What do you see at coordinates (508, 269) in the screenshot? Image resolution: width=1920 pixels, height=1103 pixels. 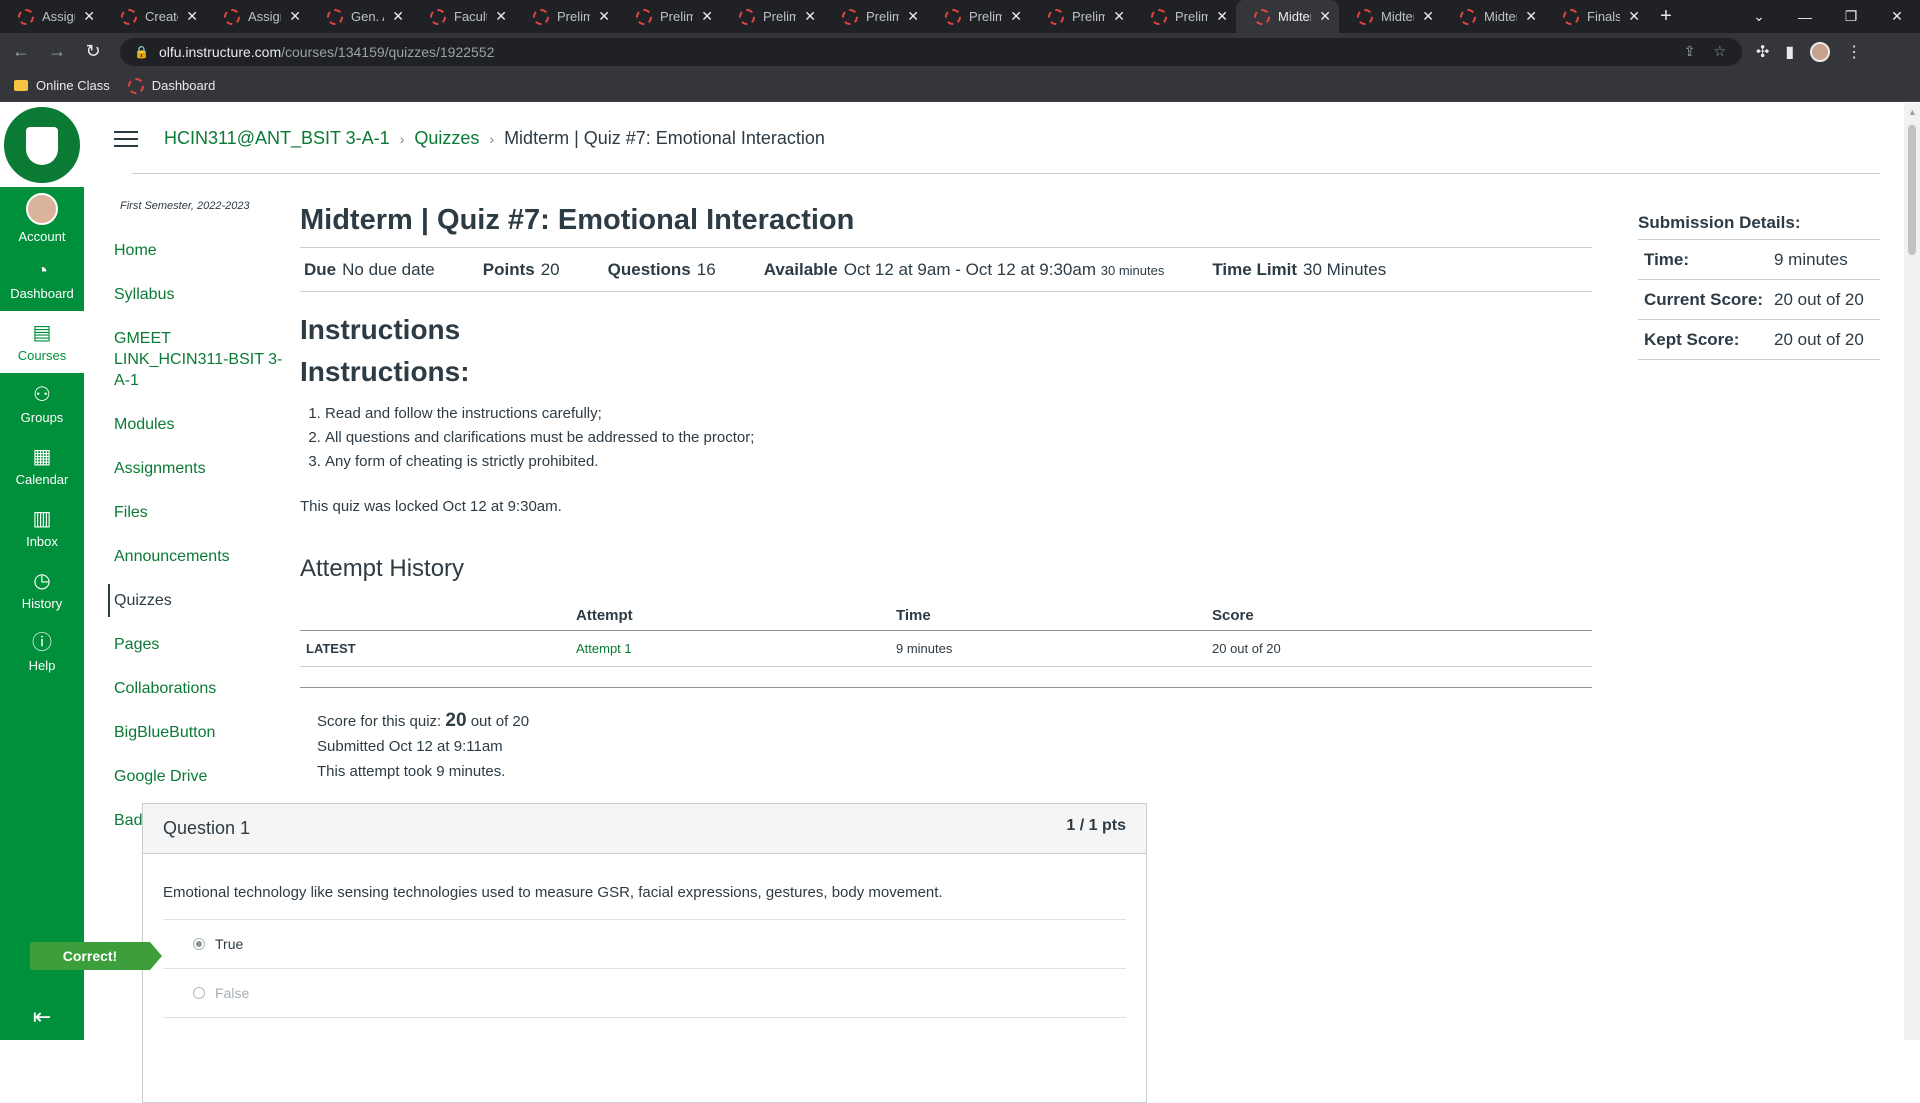 I see `points-label: Points` at bounding box center [508, 269].